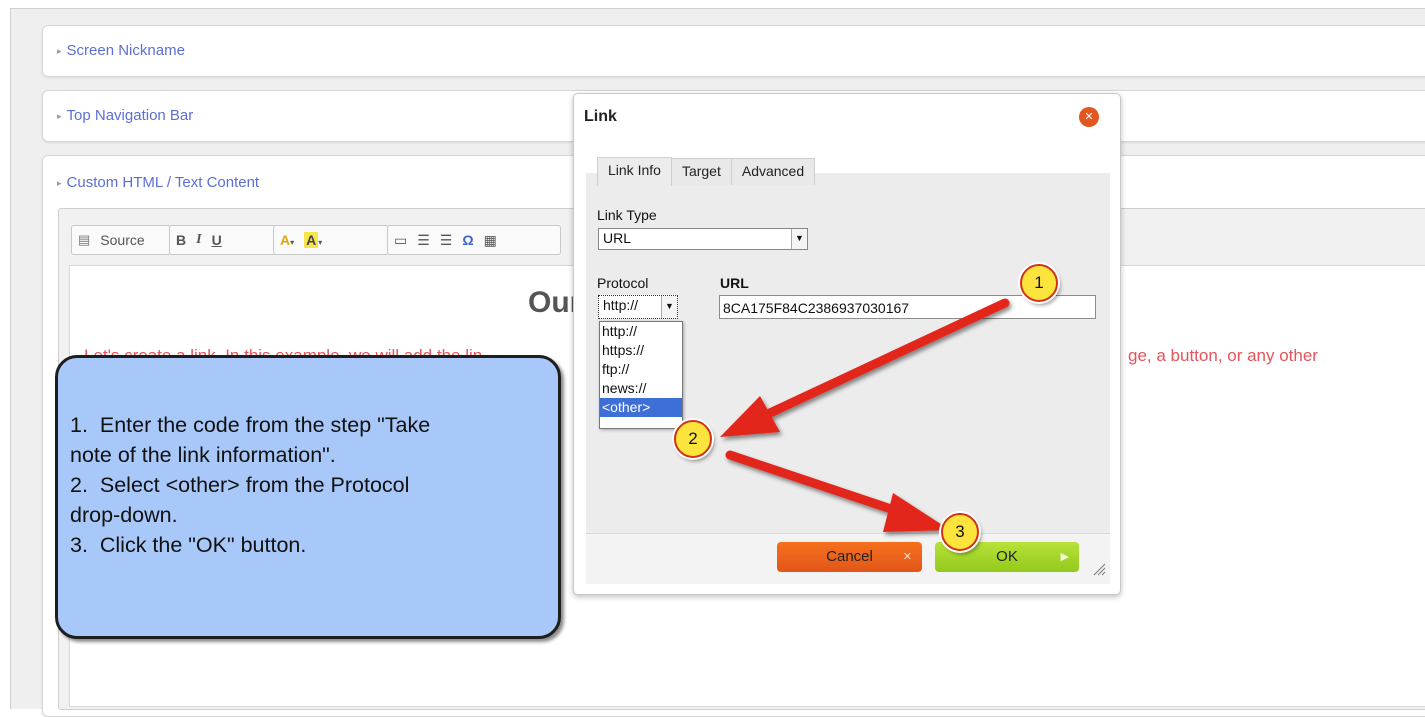 The height and width of the screenshot is (717, 1425). I want to click on step-badge-1: 1, so click(1039, 283).